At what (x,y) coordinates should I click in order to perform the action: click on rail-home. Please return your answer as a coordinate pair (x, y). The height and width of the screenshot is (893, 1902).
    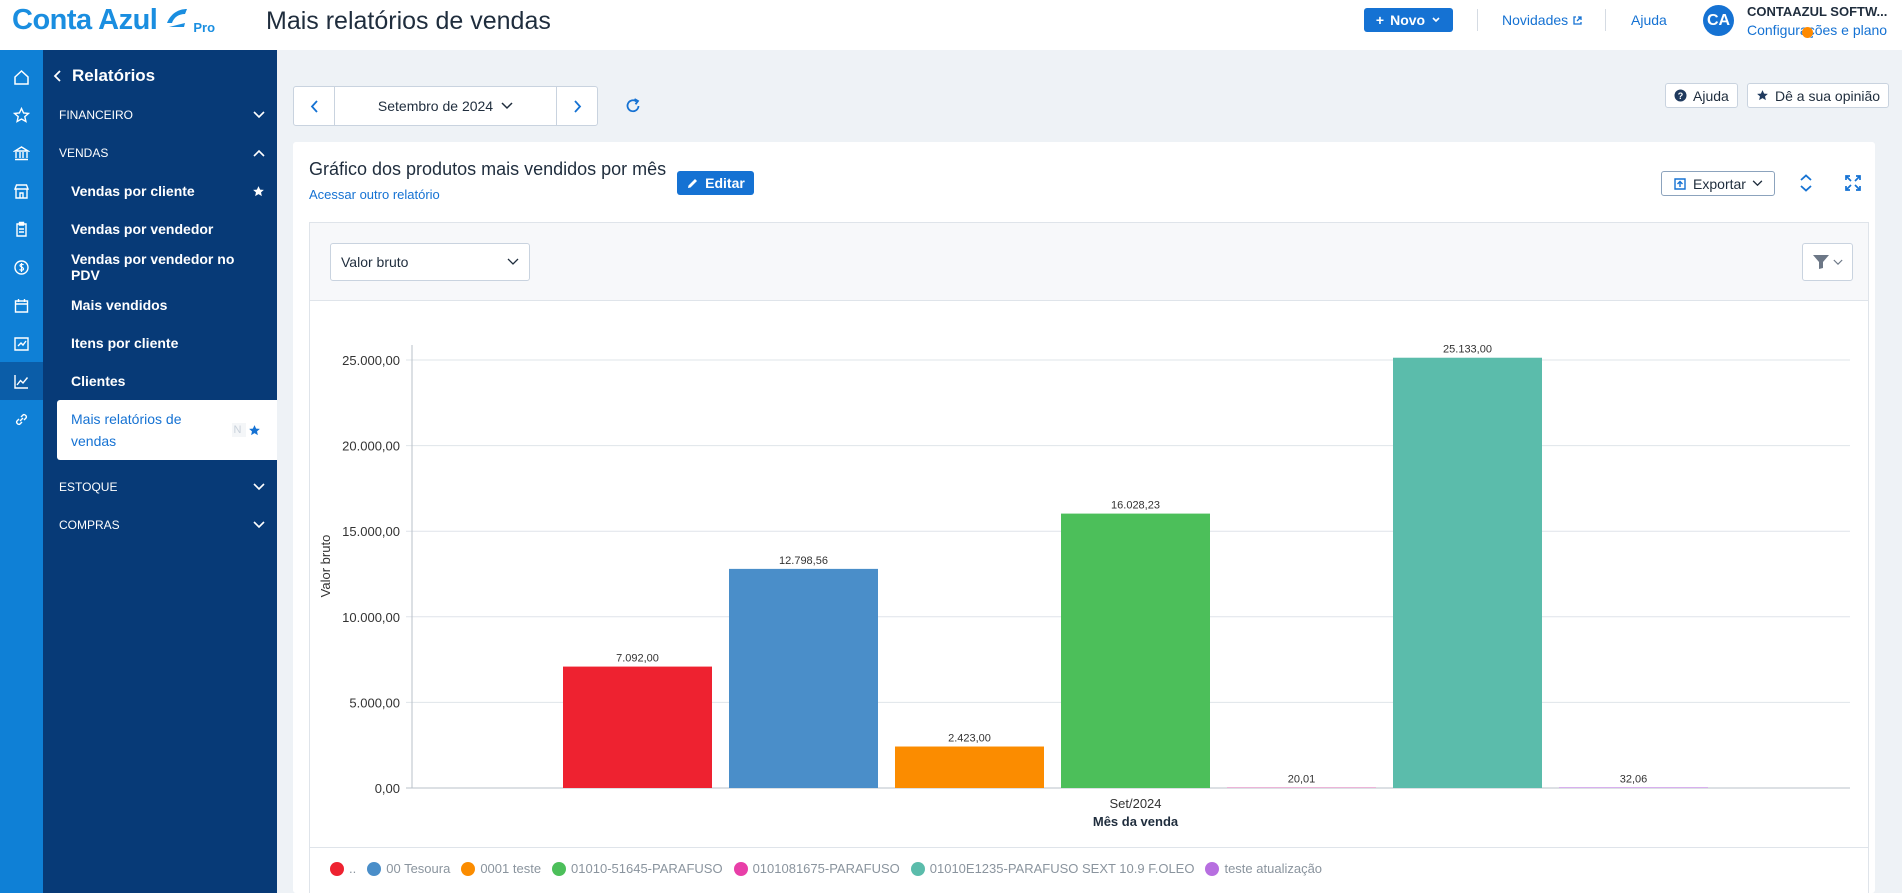
    Looking at the image, I should click on (21, 77).